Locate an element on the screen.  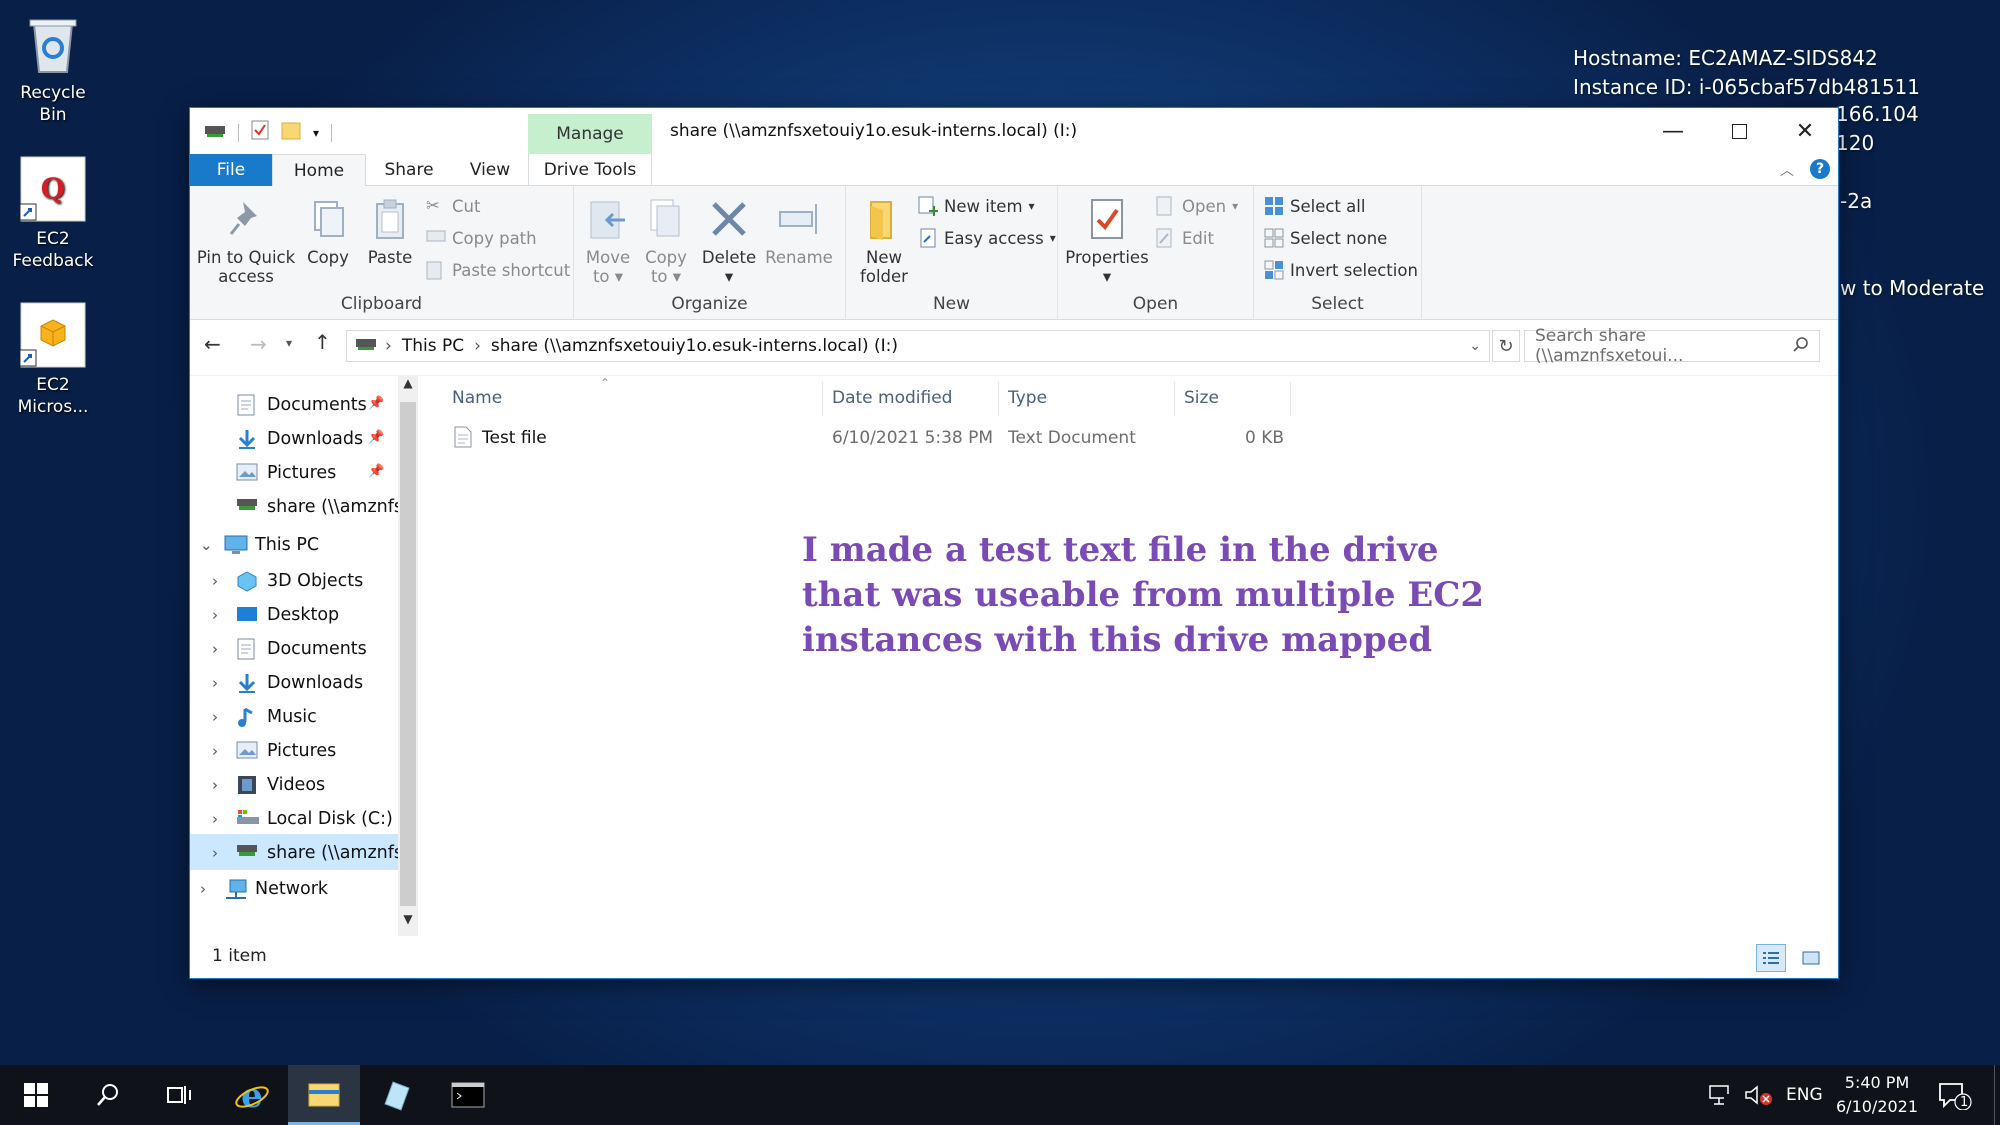
move-to-button: Move to ▾ is located at coordinates (608, 241).